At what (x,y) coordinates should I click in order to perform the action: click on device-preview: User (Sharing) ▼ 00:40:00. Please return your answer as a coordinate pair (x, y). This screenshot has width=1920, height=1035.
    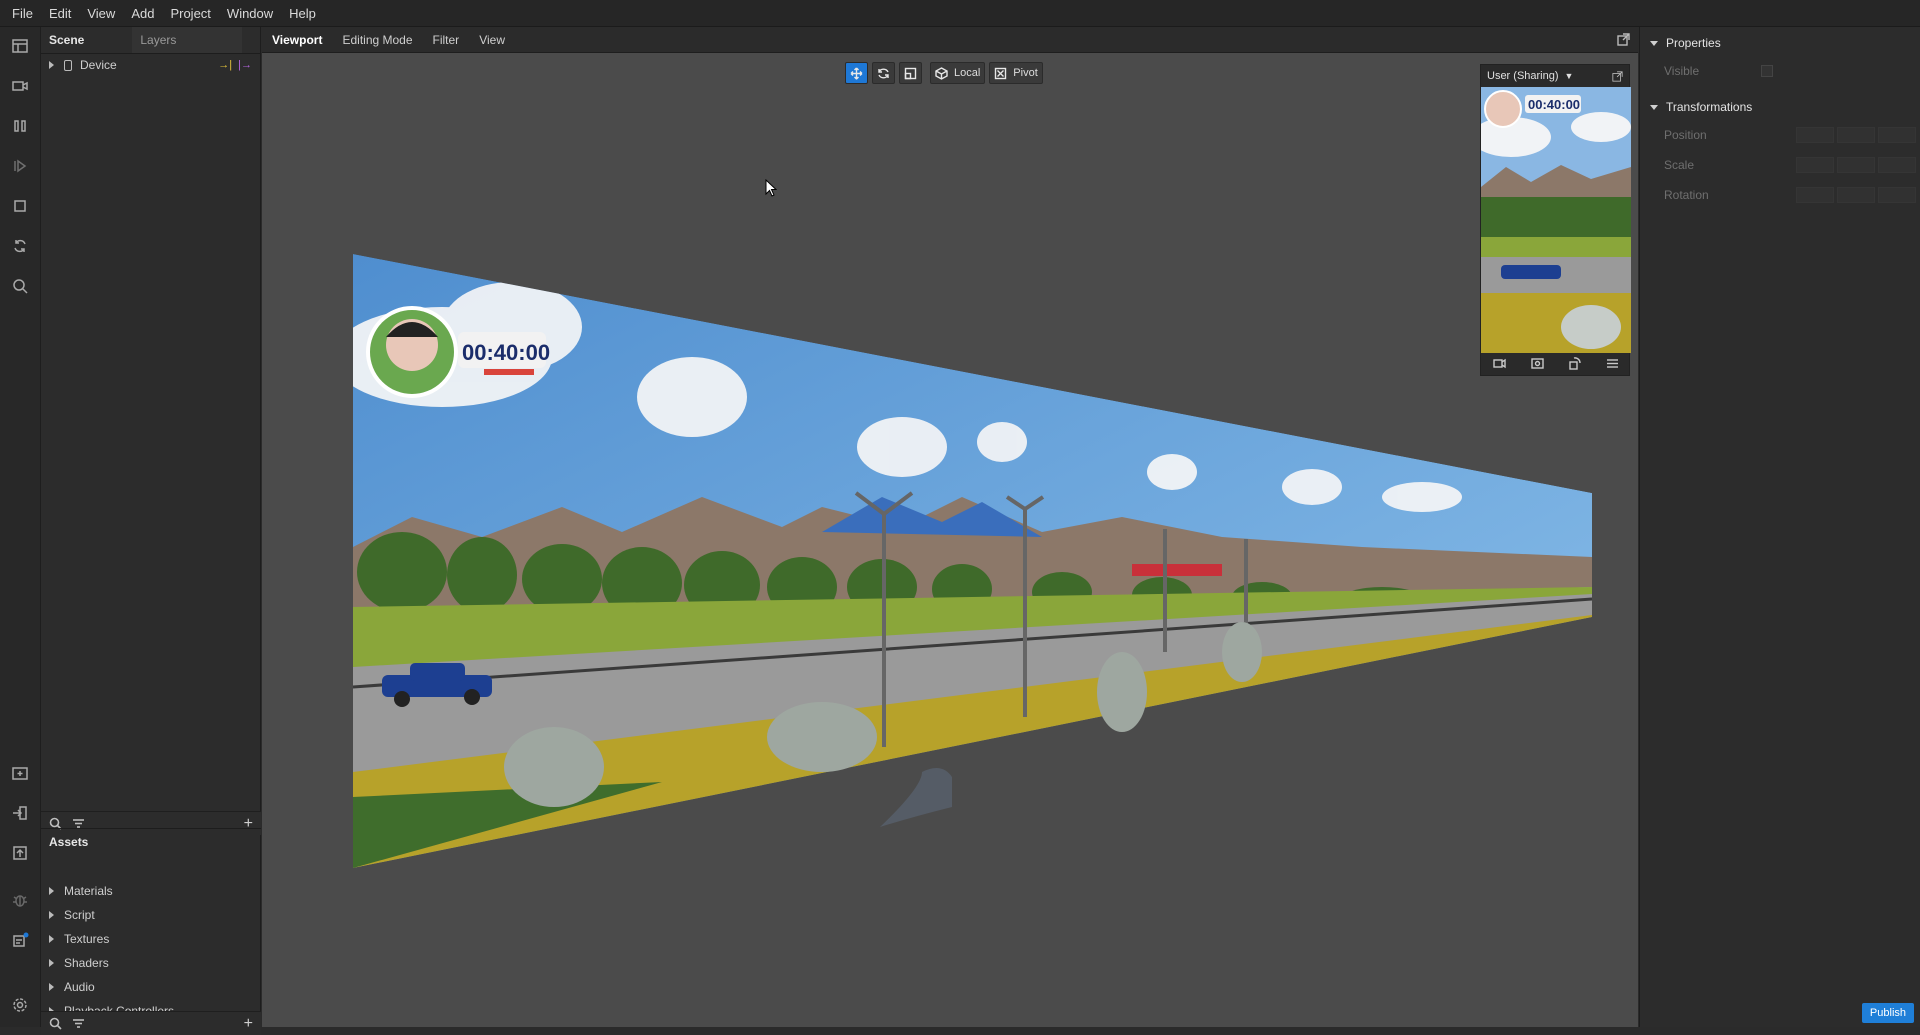
    Looking at the image, I should click on (1555, 220).